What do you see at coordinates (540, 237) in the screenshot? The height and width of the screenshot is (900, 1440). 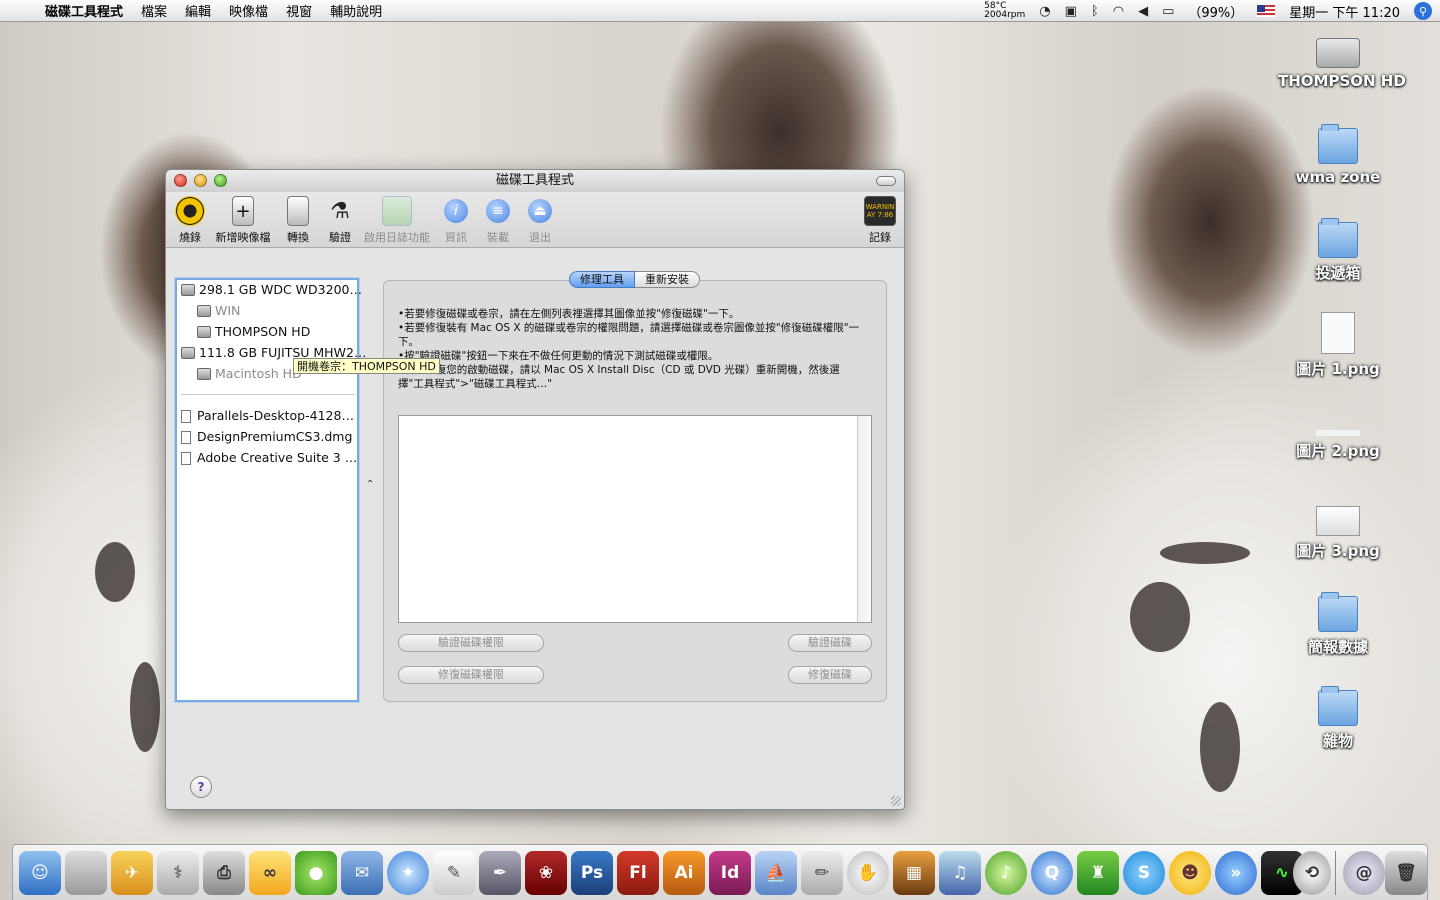 I see `eject-label: 退出` at bounding box center [540, 237].